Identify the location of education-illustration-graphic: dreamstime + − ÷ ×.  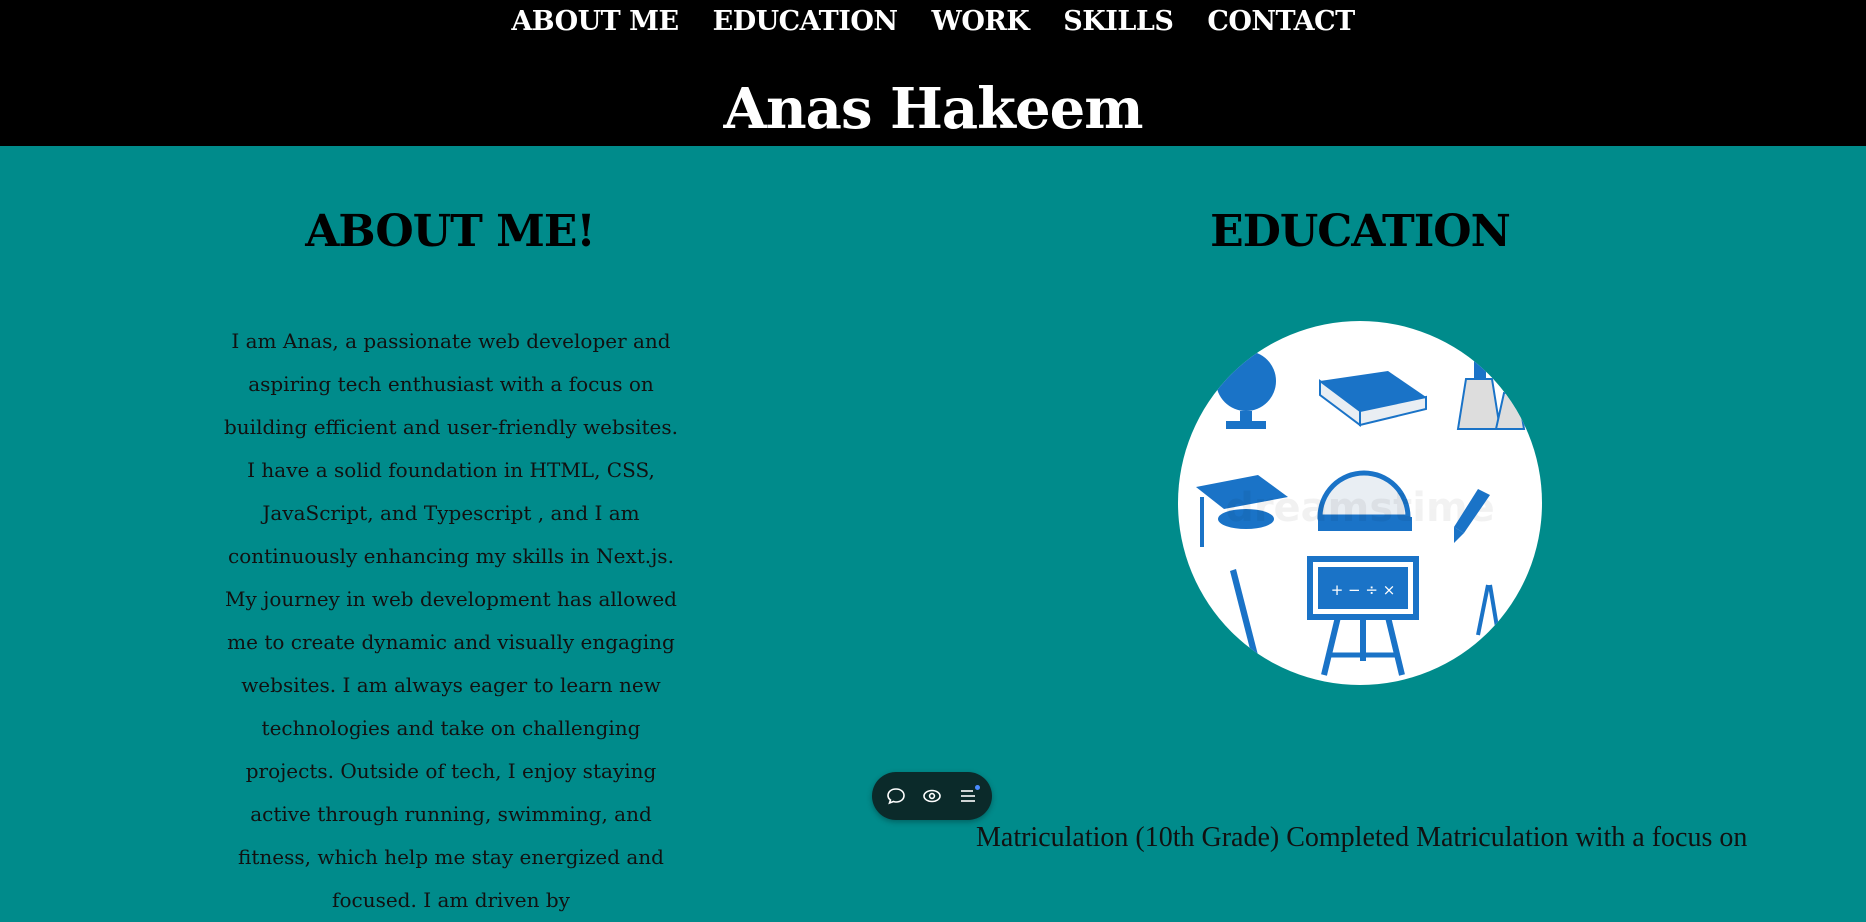
(1361, 513).